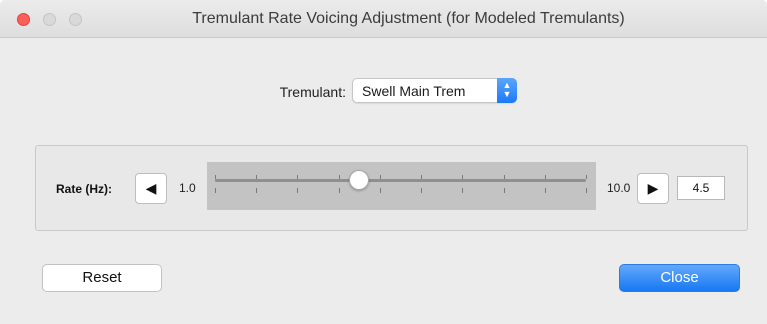 Image resolution: width=767 pixels, height=324 pixels. What do you see at coordinates (400, 180) in the screenshot?
I see `slider-track` at bounding box center [400, 180].